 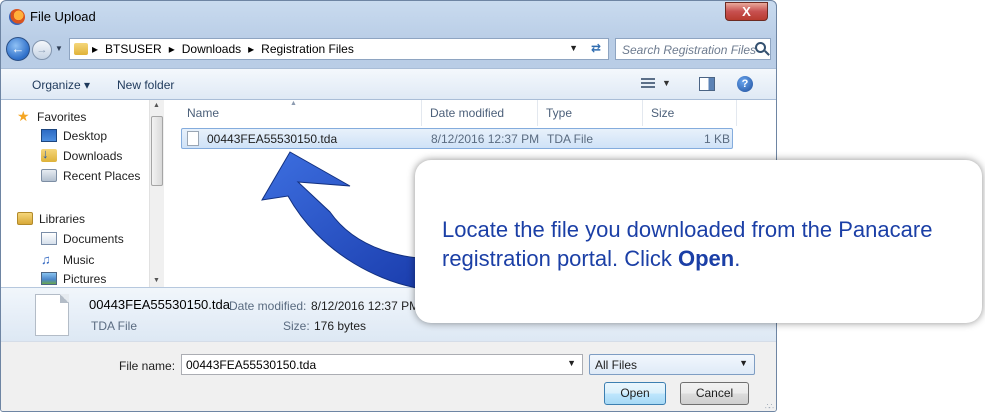 I want to click on libraries-icon, so click(x=25, y=218).